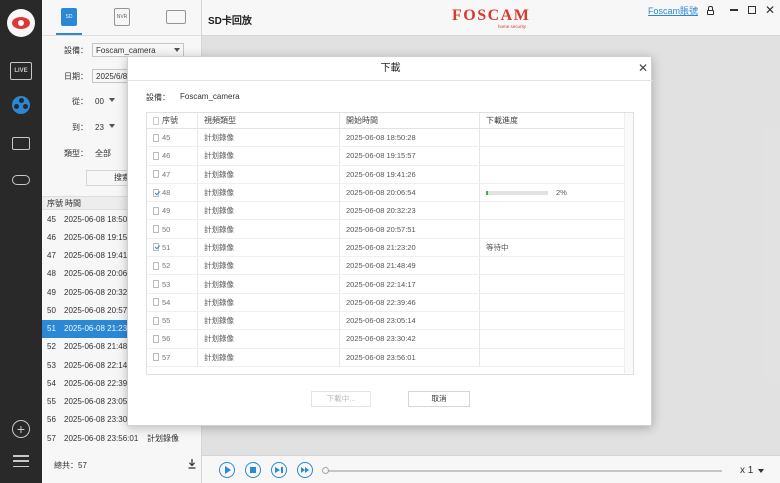  Describe the element at coordinates (497, 247) in the screenshot. I see `row-status: 等待中` at that location.